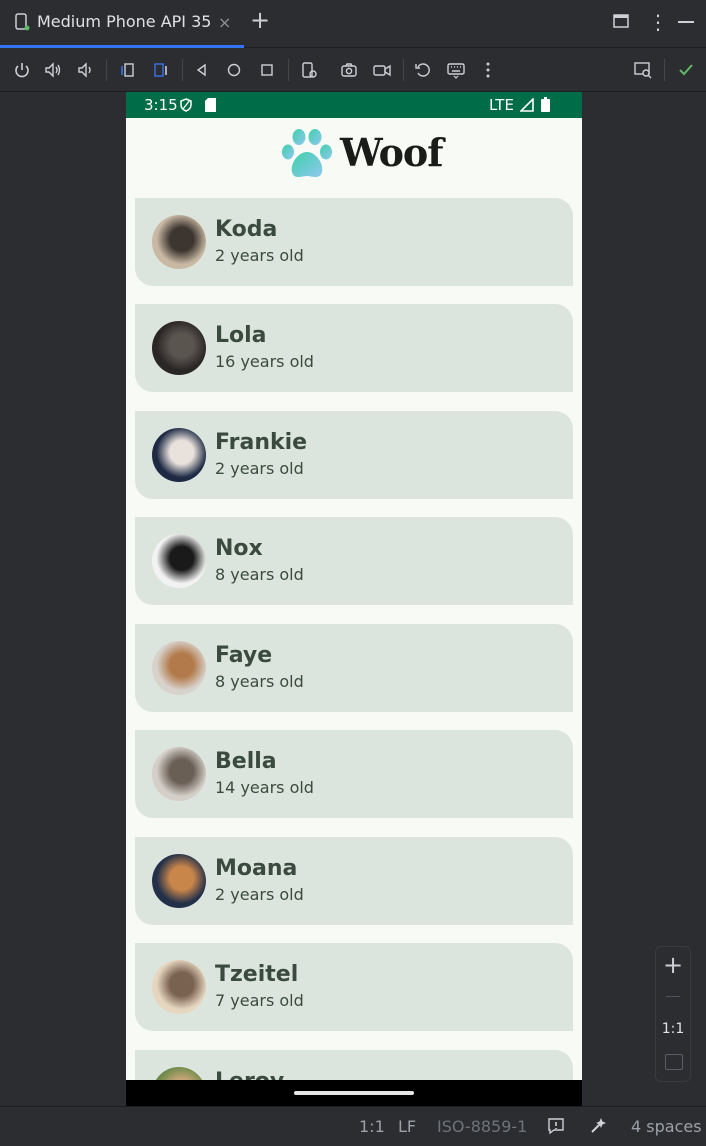 The height and width of the screenshot is (1146, 706). What do you see at coordinates (674, 1062) in the screenshot?
I see `zoom-fit-icon` at bounding box center [674, 1062].